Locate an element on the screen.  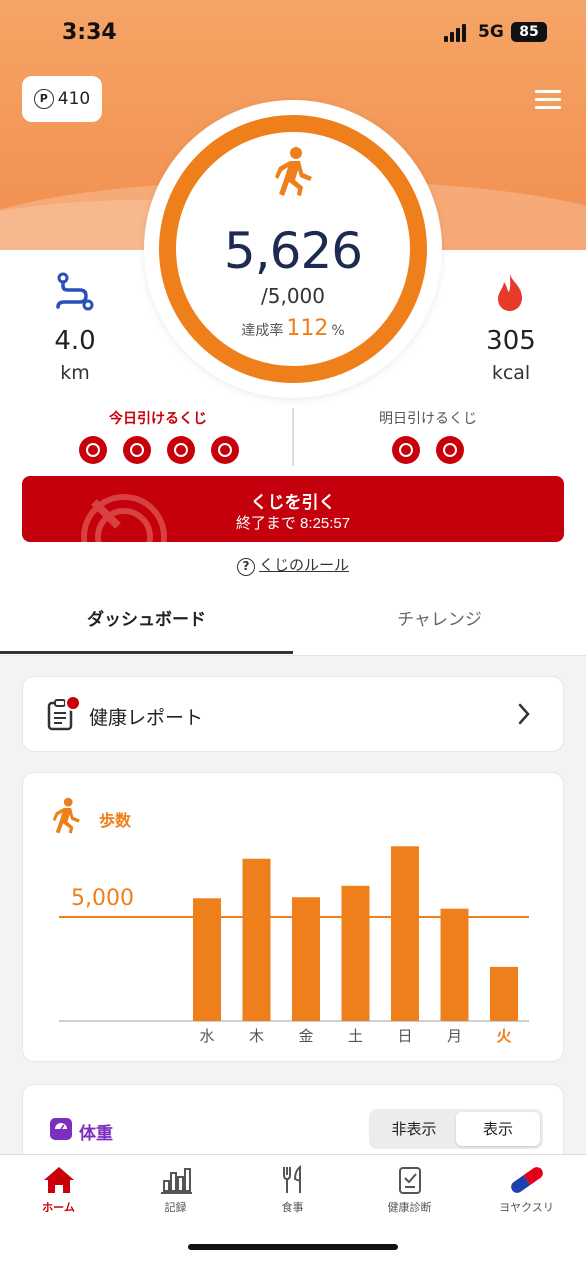
lottery-divider is located at coordinates (293, 437).